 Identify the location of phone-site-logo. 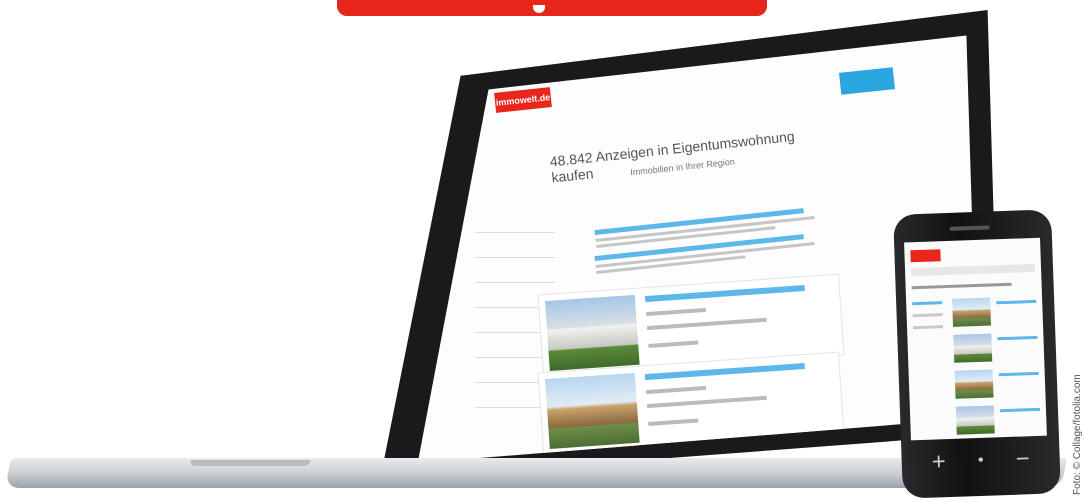
(925, 256).